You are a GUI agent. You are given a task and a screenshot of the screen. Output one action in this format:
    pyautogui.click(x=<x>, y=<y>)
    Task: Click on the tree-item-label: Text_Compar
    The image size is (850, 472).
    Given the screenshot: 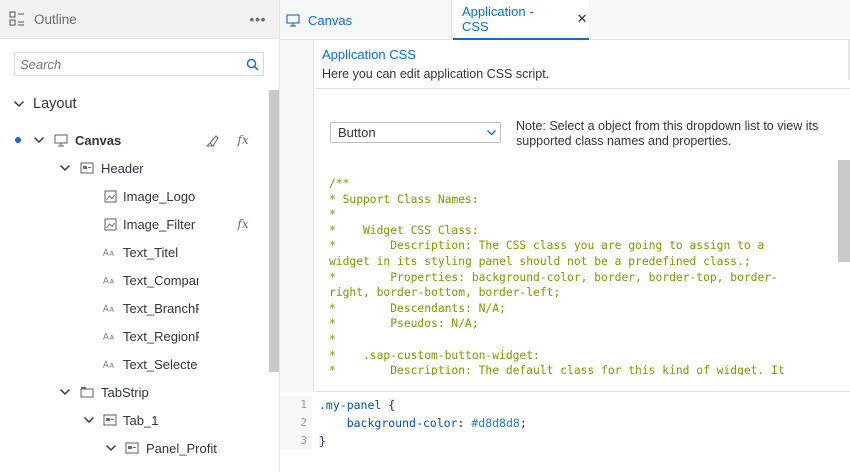 What is the action you would take?
    pyautogui.click(x=161, y=280)
    